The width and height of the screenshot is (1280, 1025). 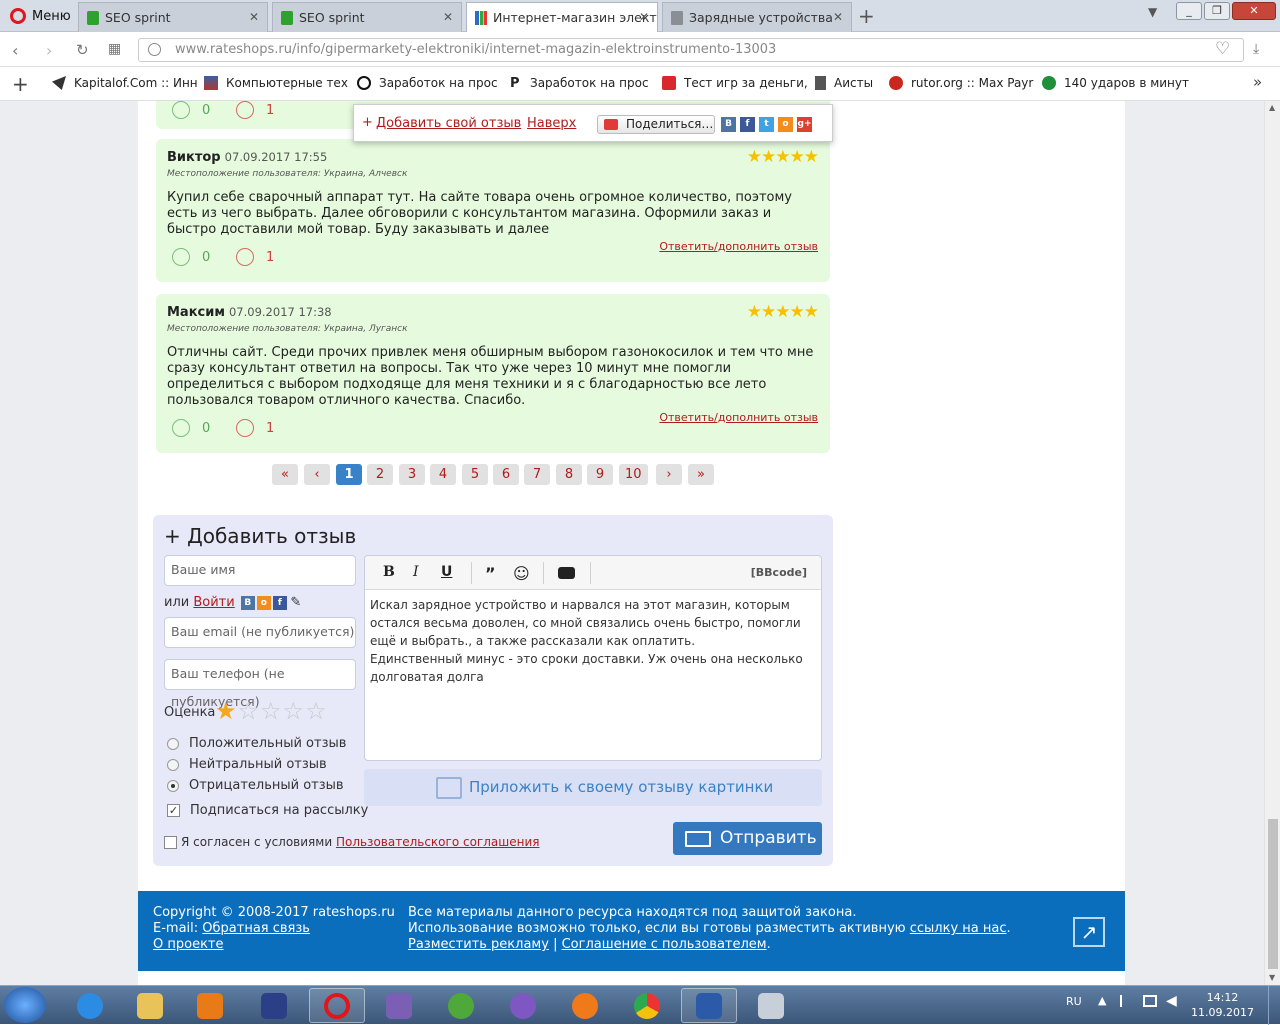 What do you see at coordinates (247, 602) in the screenshot?
I see `vk-icon: B` at bounding box center [247, 602].